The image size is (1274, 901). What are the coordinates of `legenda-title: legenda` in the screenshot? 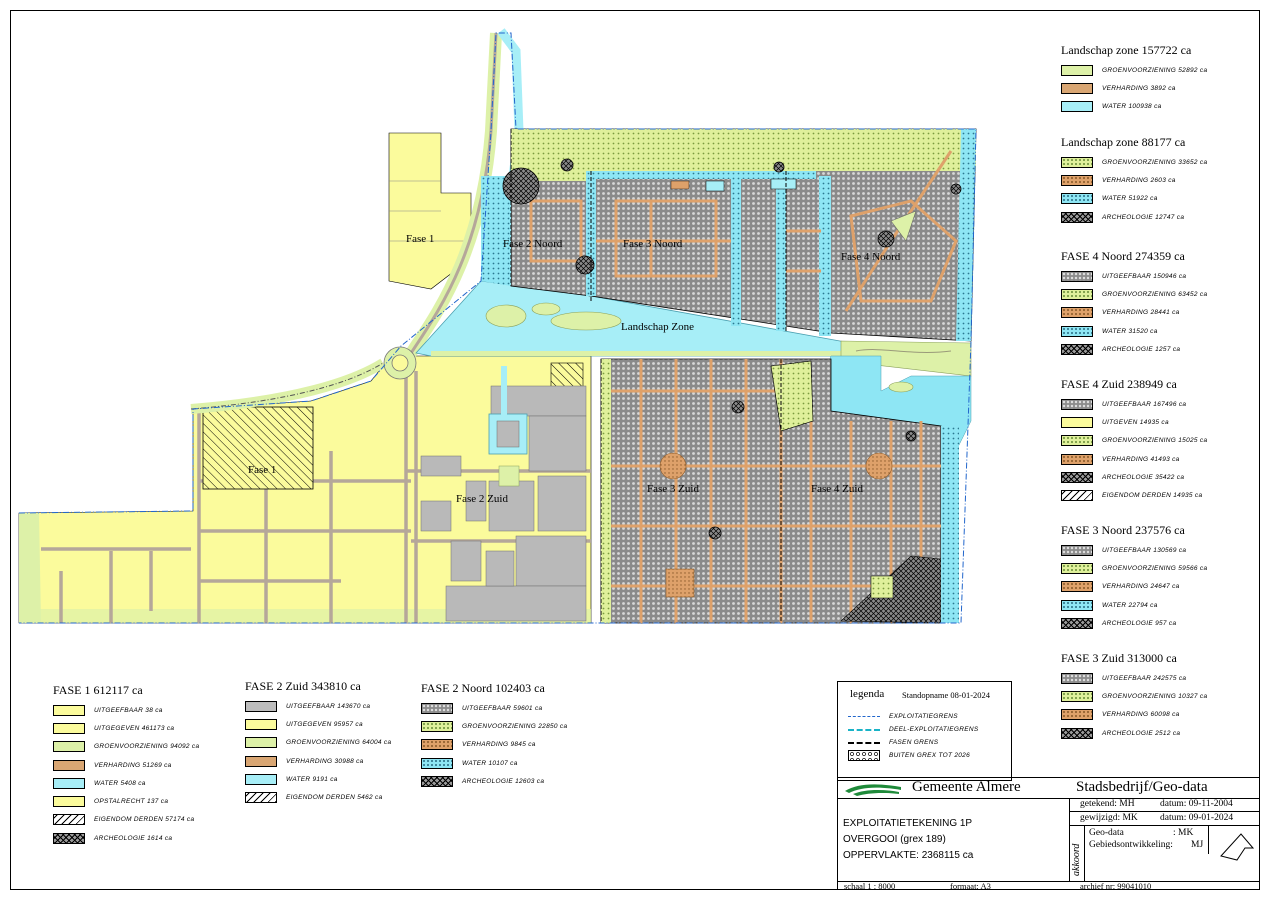 It's located at (867, 694).